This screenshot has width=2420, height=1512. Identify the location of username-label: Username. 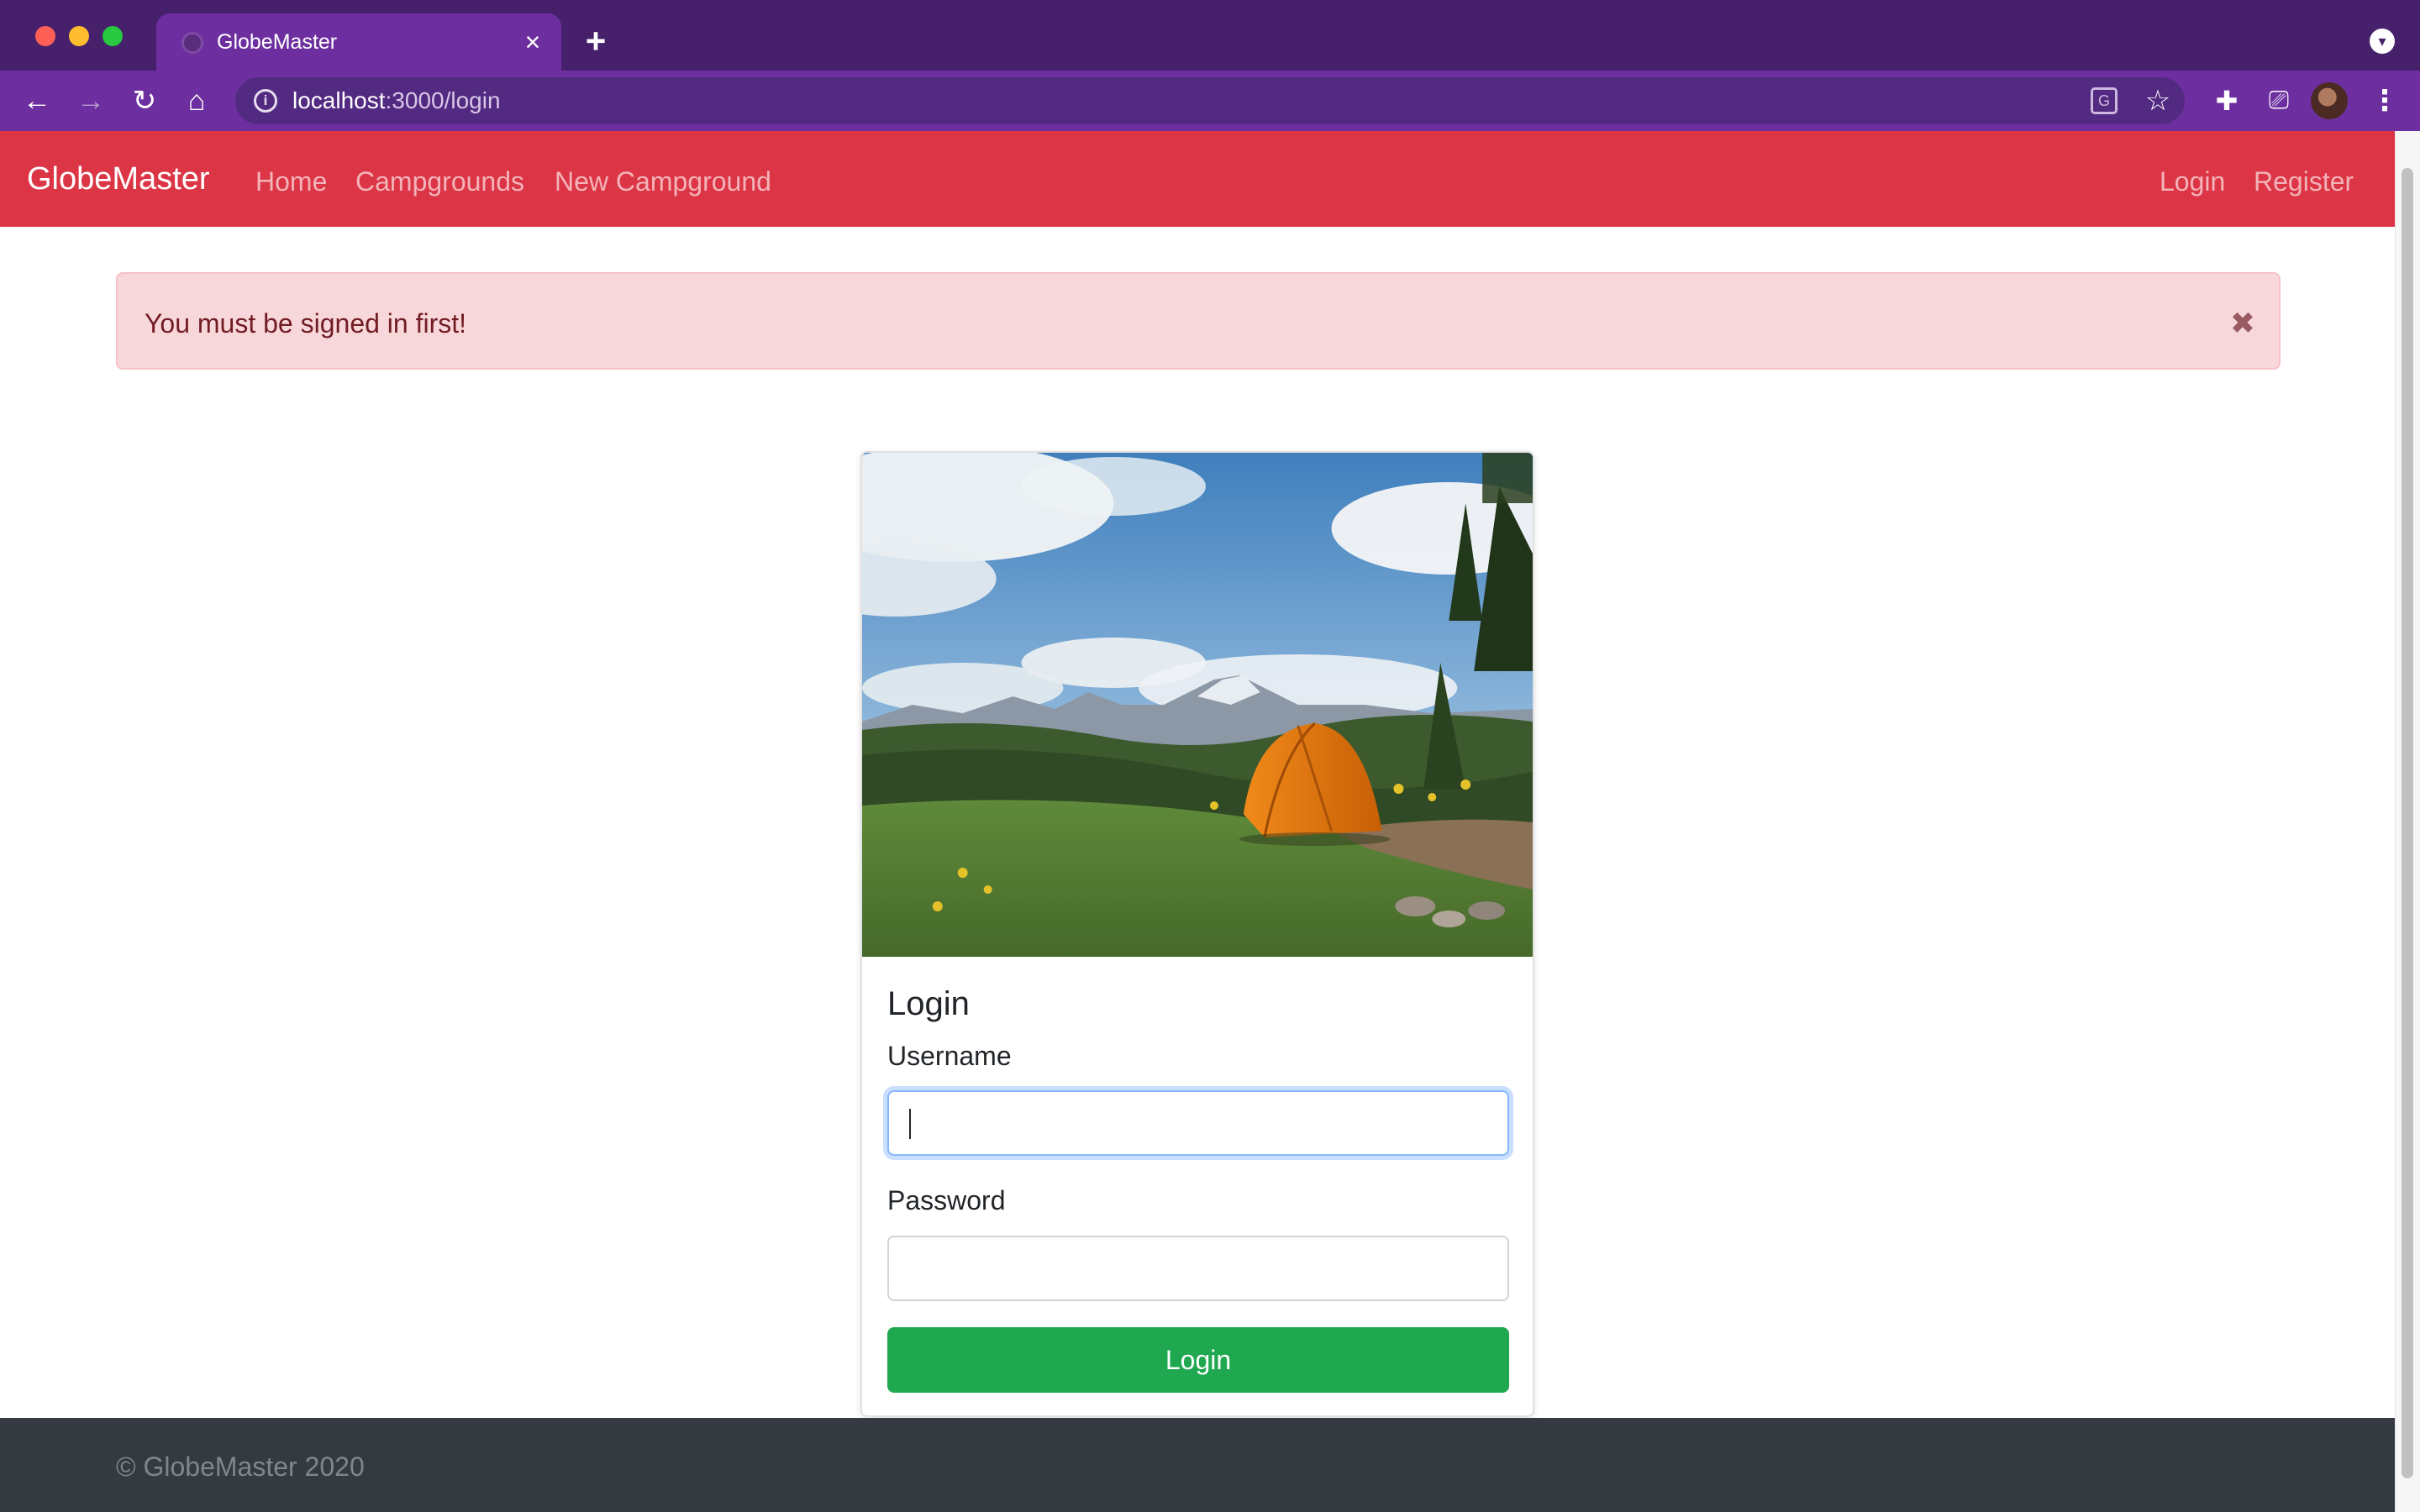
(950, 1056).